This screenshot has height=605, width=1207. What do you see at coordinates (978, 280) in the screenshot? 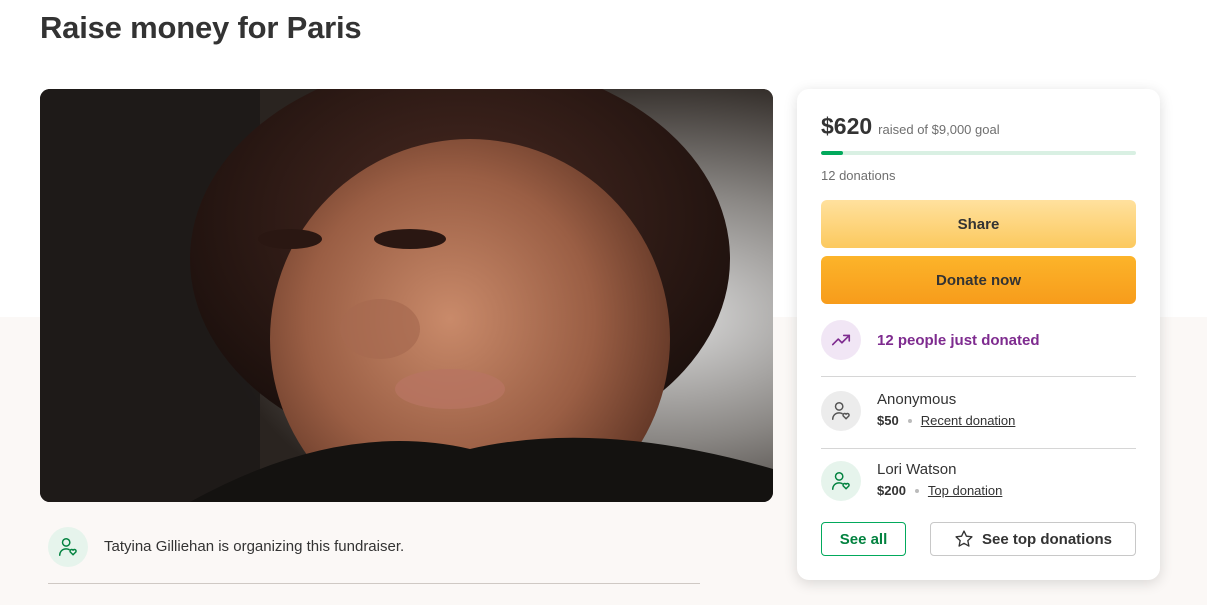
I see `donate-now-button: Donate now` at bounding box center [978, 280].